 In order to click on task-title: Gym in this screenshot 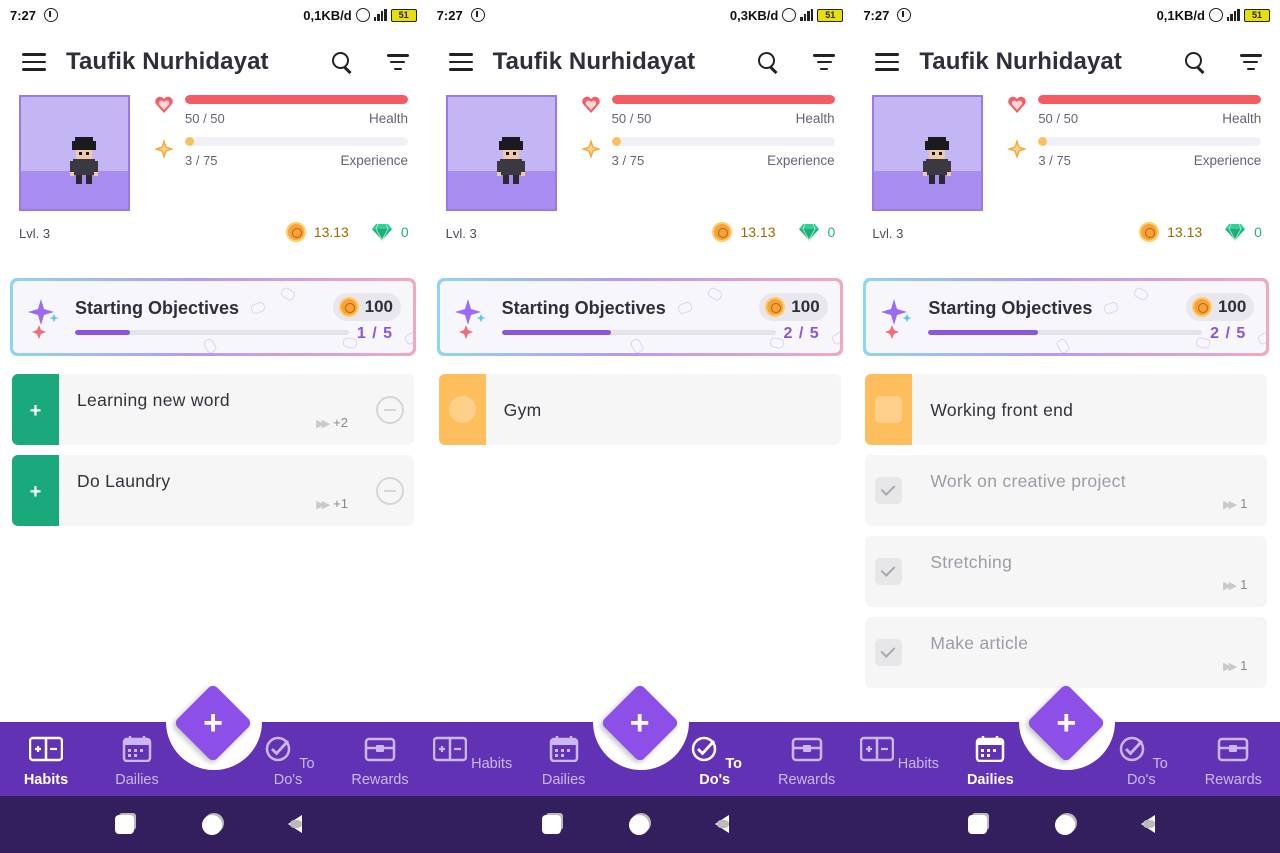, I will do `click(522, 410)`.